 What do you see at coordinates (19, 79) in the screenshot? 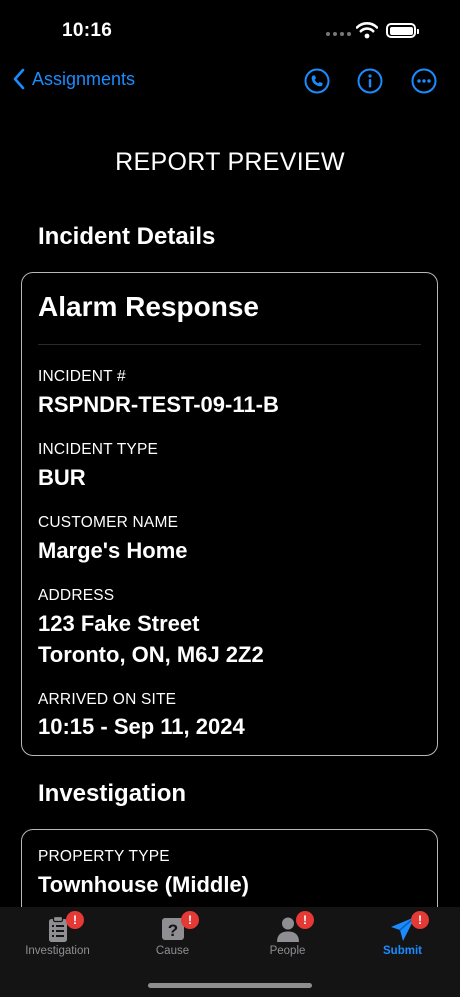
I see `chevron-left-icon` at bounding box center [19, 79].